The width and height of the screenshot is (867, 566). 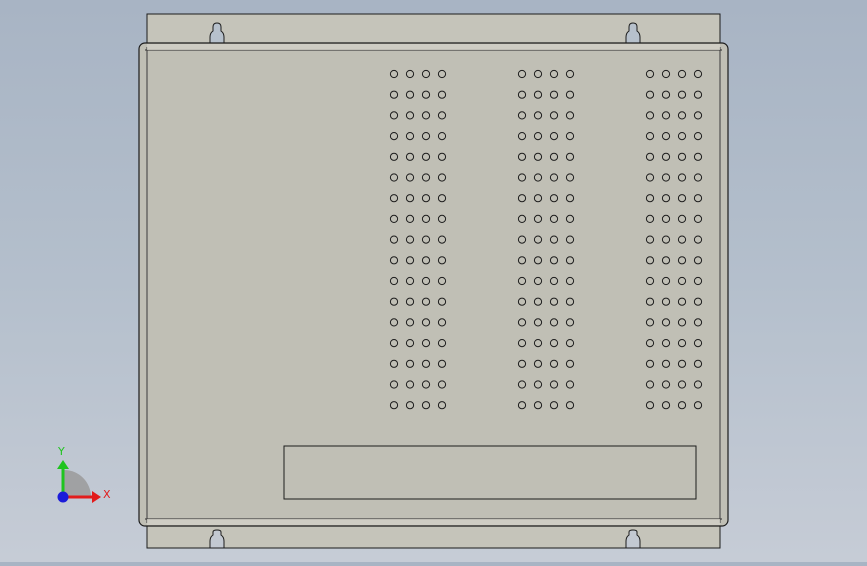 I want to click on triad-xy-plane-icon, so click(x=77, y=483).